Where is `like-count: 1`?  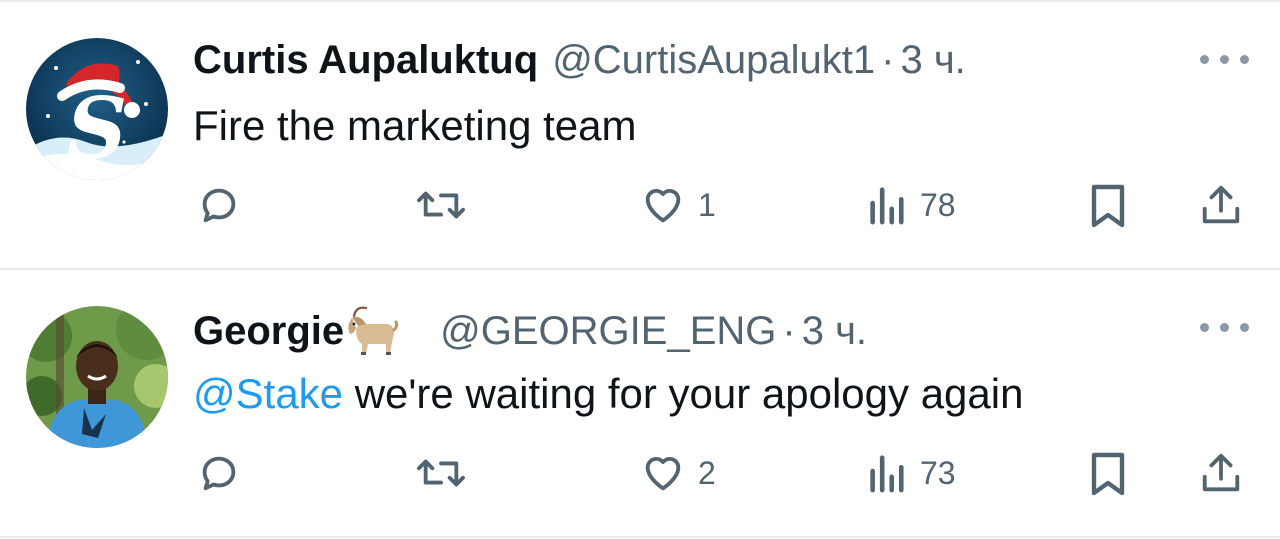
like-count: 1 is located at coordinates (707, 205).